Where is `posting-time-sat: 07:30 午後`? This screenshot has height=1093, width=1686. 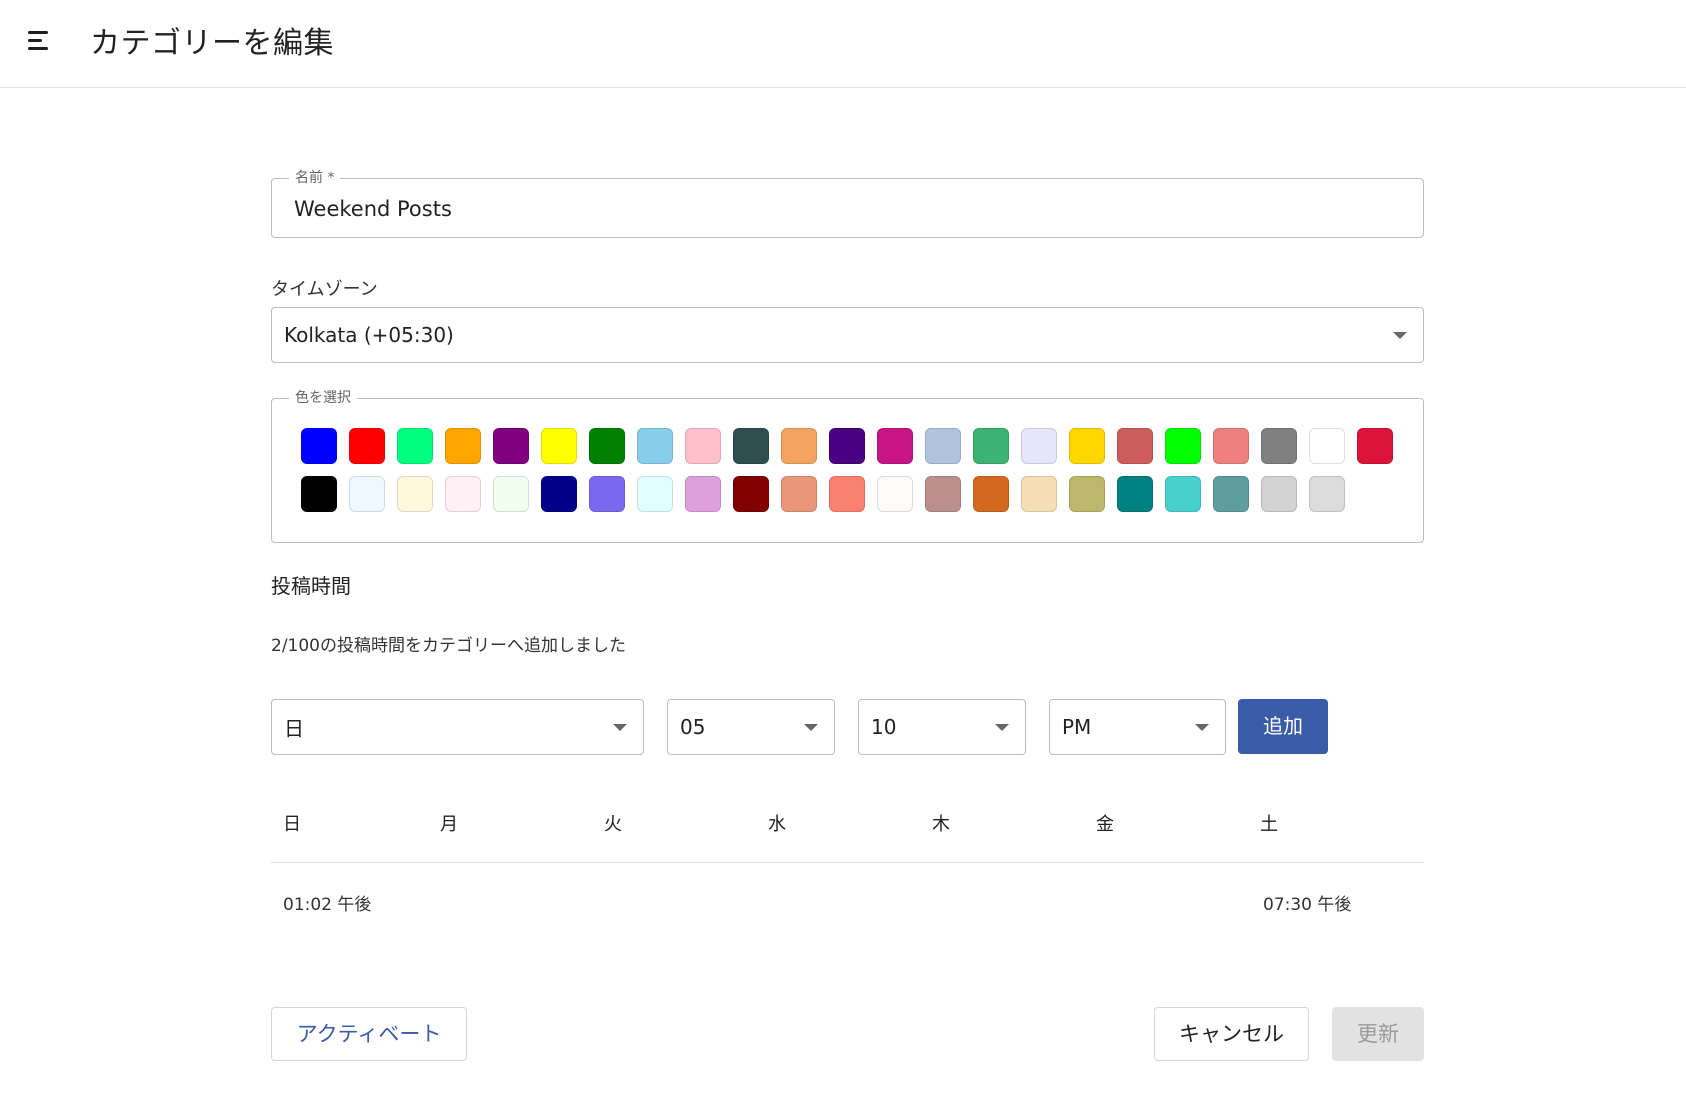
posting-time-sat: 07:30 午後 is located at coordinates (1307, 902).